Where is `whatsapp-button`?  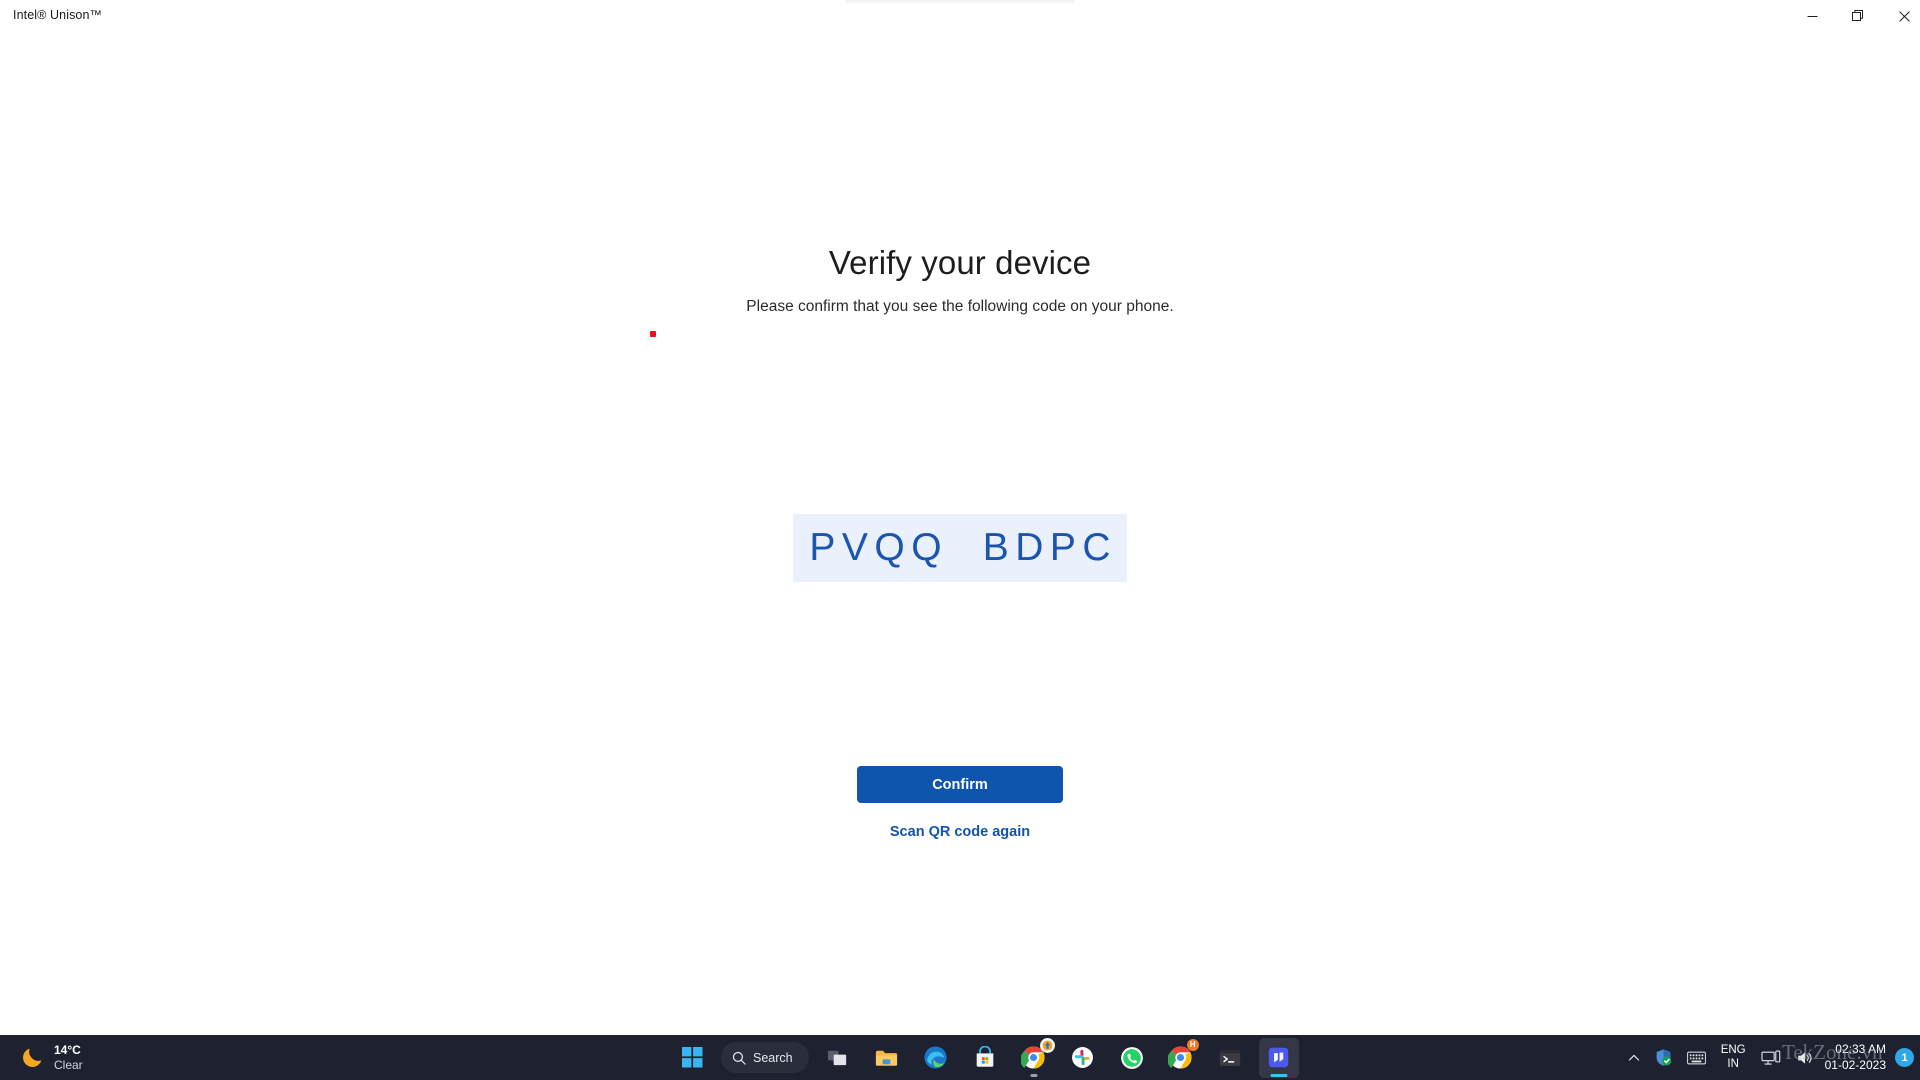
whatsapp-button is located at coordinates (1132, 1058).